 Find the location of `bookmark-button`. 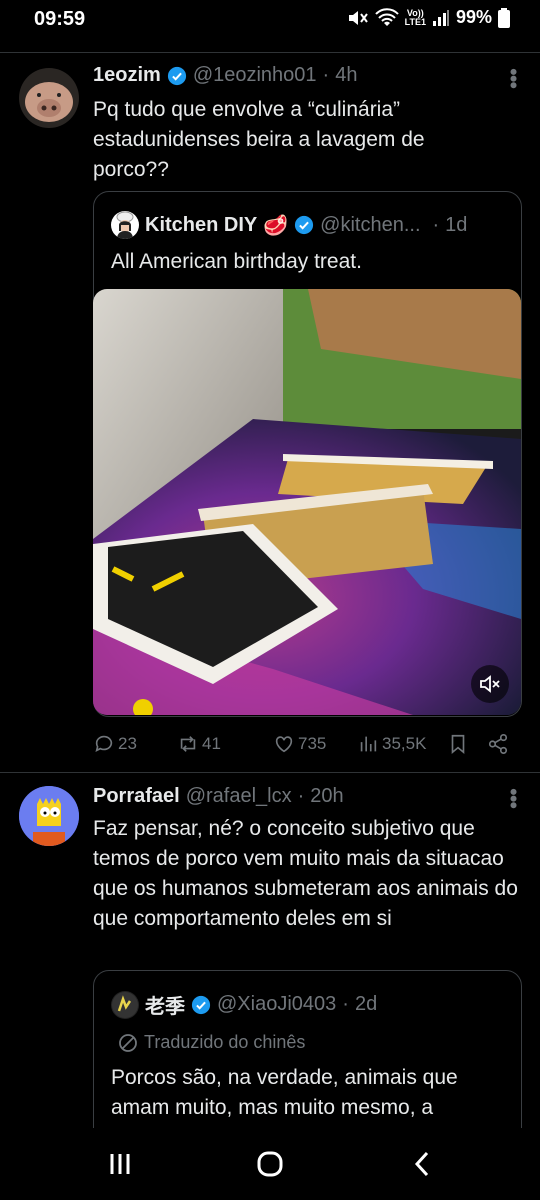

bookmark-button is located at coordinates (458, 744).